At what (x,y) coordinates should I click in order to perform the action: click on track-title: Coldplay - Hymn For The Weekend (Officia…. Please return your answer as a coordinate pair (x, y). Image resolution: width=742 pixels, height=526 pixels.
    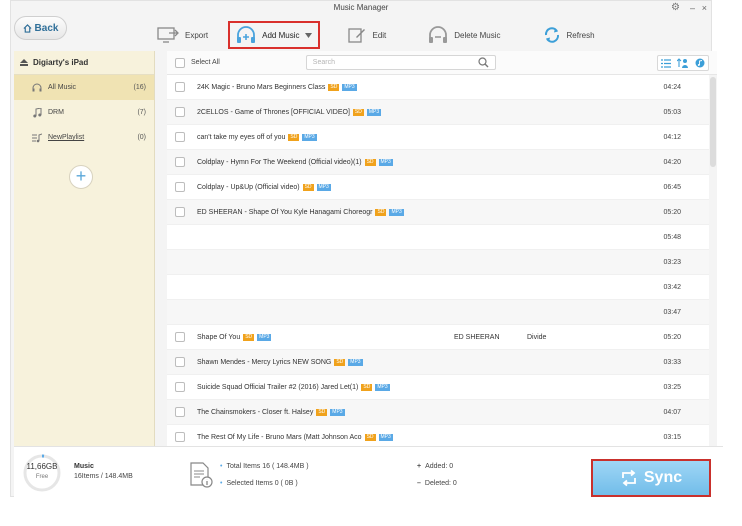
    Looking at the image, I should click on (279, 162).